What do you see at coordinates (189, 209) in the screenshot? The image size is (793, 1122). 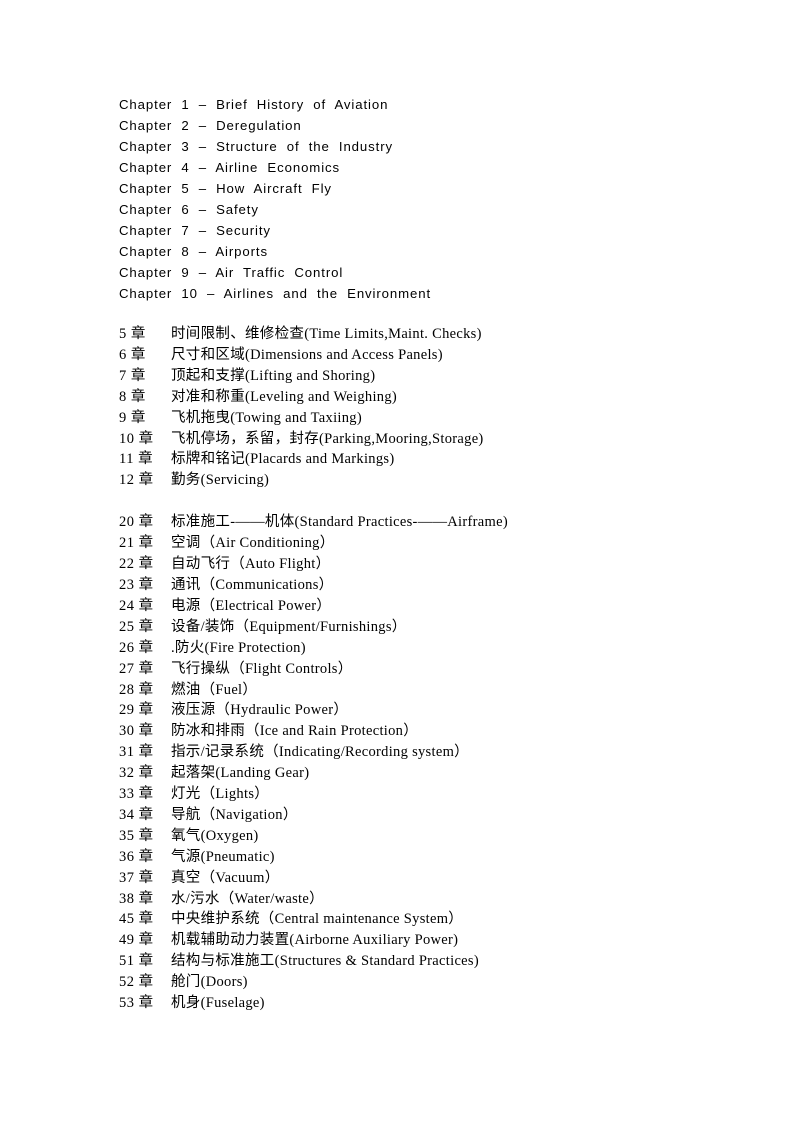 I see `chapter-line: Chapter 6 – Safety` at bounding box center [189, 209].